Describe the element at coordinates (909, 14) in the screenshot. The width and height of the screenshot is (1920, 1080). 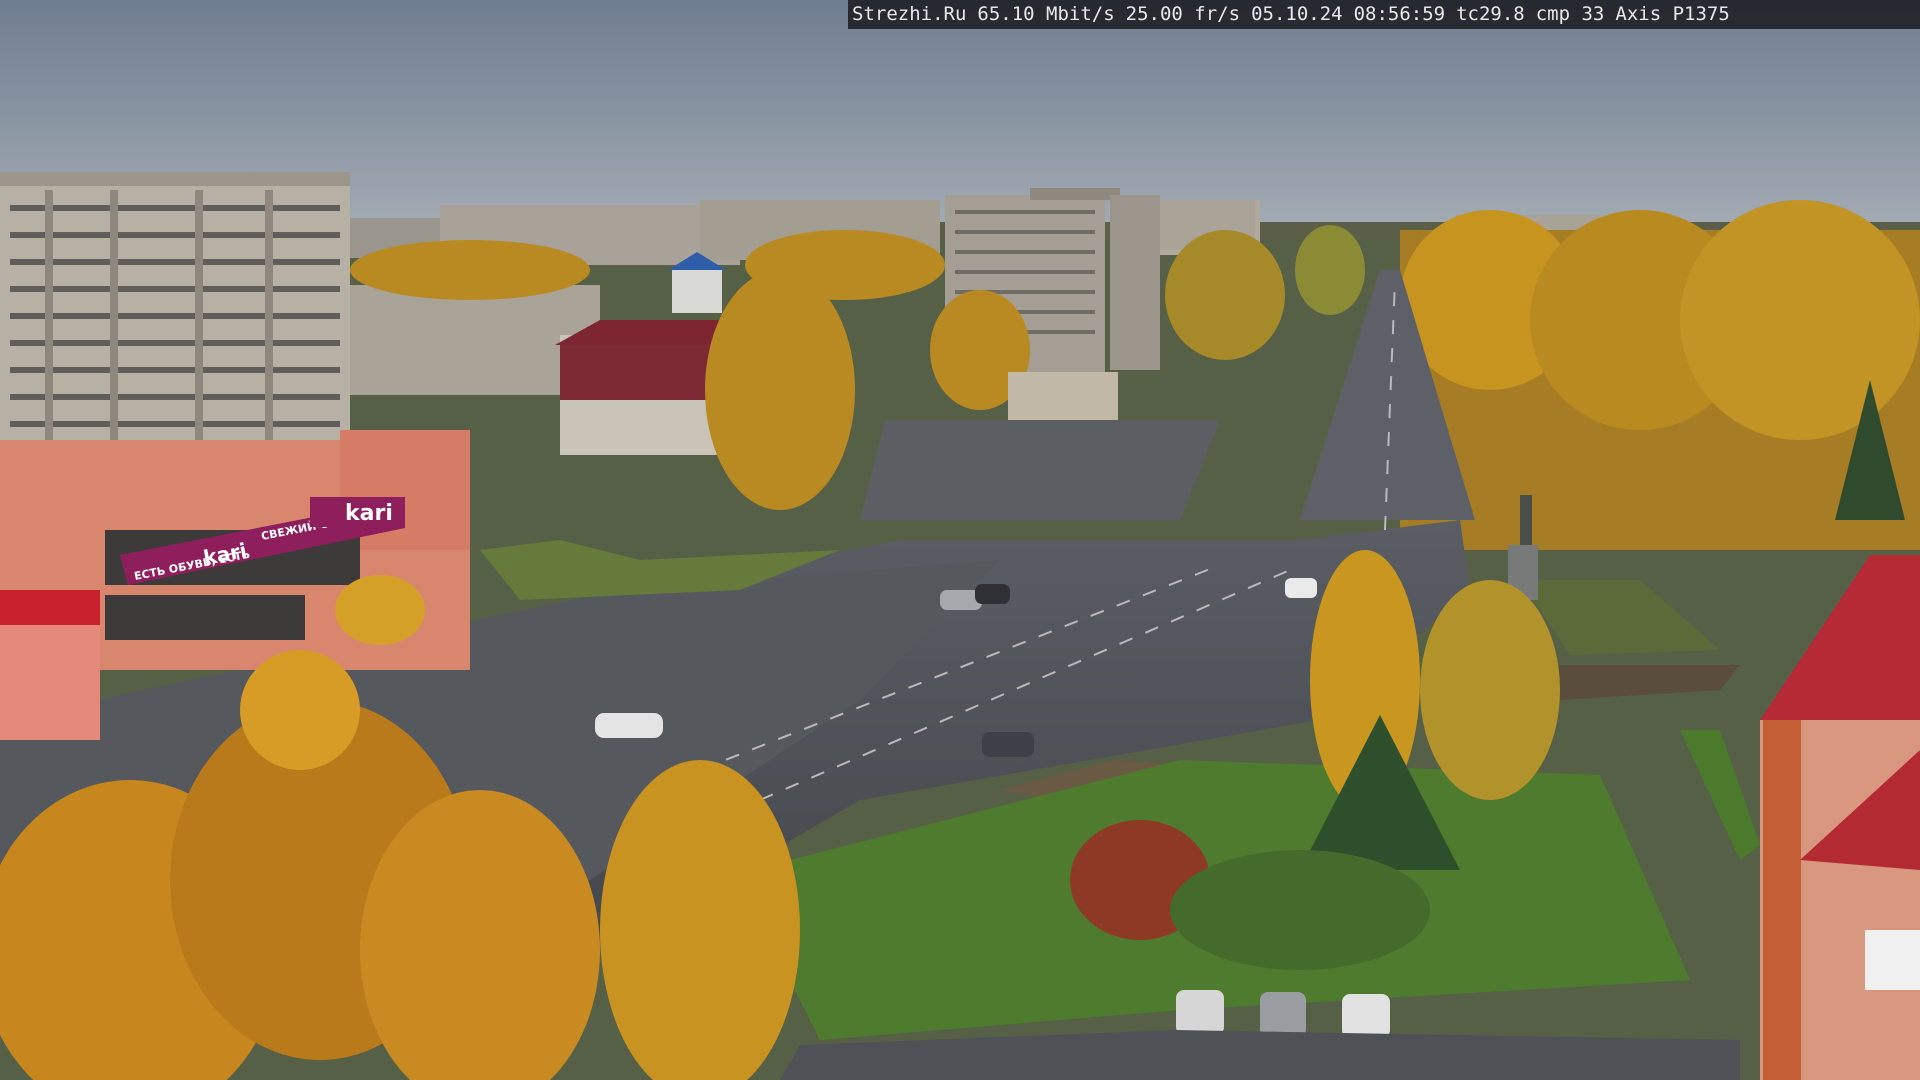
I see `osd-site: Strezhi.Ru` at that location.